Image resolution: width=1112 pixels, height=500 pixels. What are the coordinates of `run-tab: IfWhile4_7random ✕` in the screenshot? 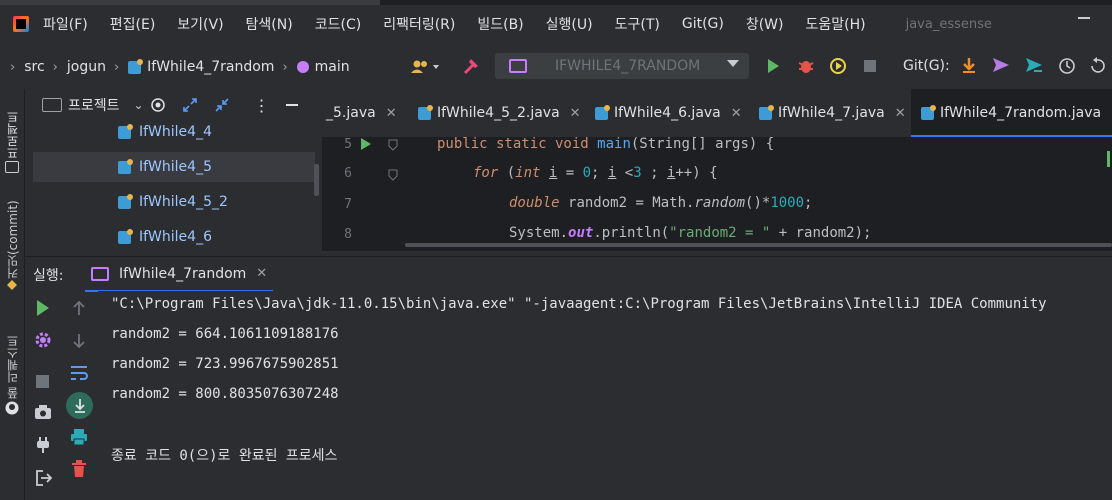 It's located at (179, 274).